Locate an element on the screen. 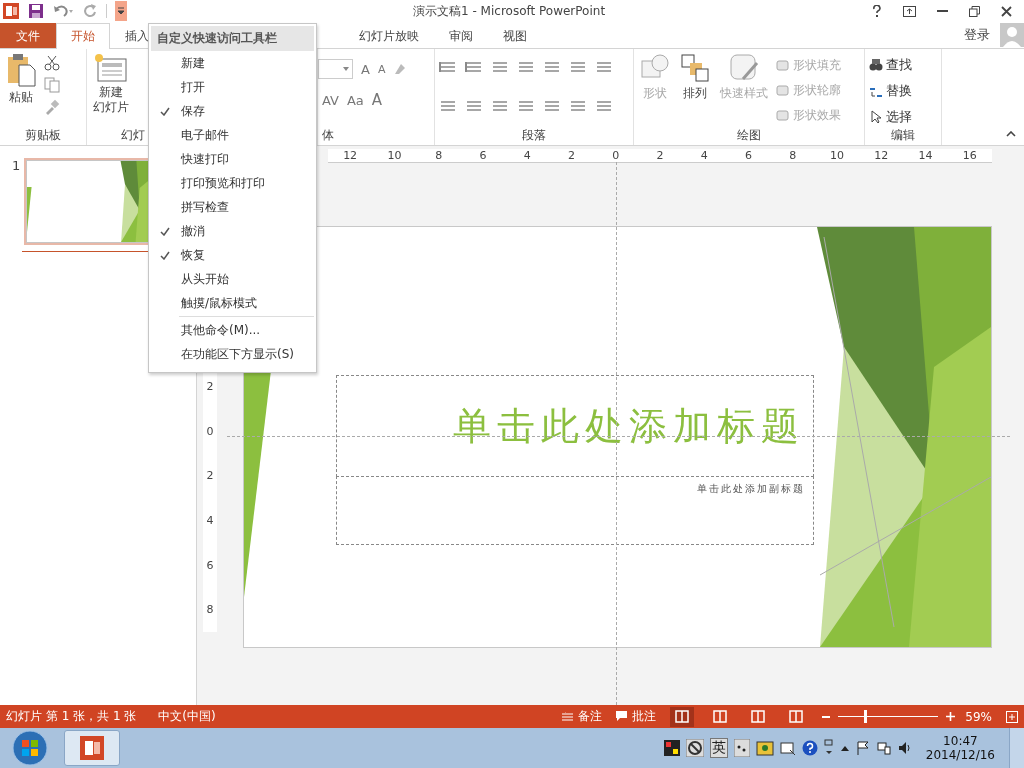 This screenshot has width=1024, height=768. menu-item: 打印预览和打印 is located at coordinates (232, 183).